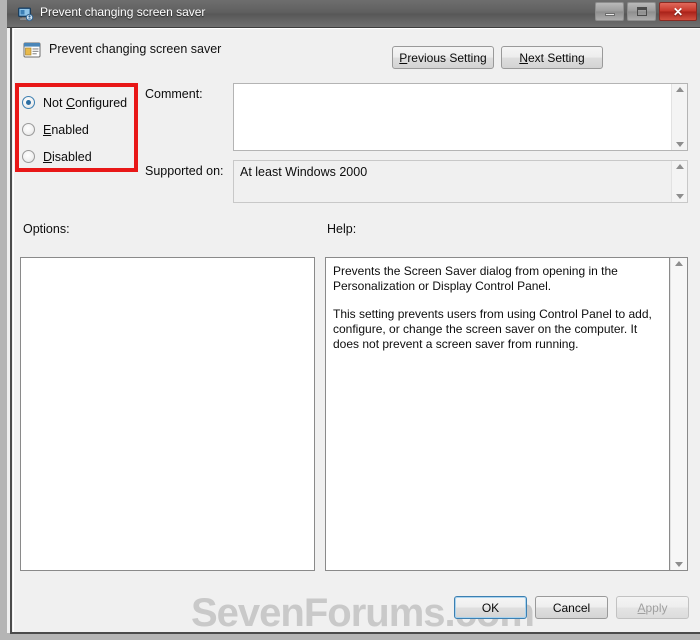 This screenshot has width=700, height=640. Describe the element at coordinates (656, 607) in the screenshot. I see `apply-button-label: pply` at that location.